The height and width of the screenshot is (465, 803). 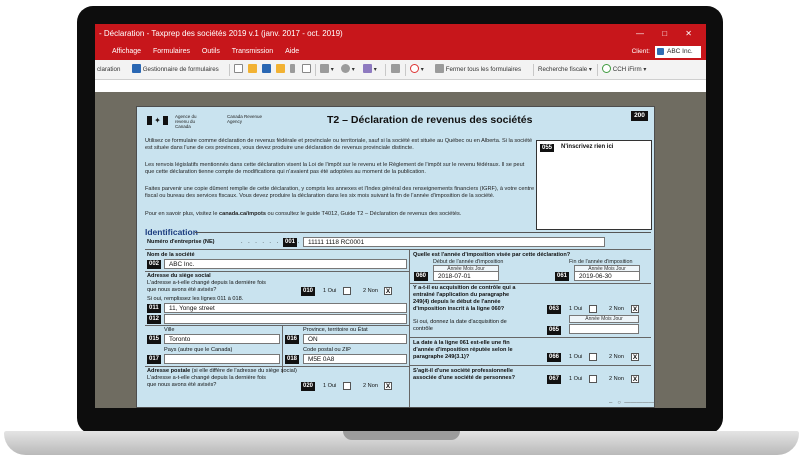 I want to click on line-code-010: 010, so click(x=308, y=291).